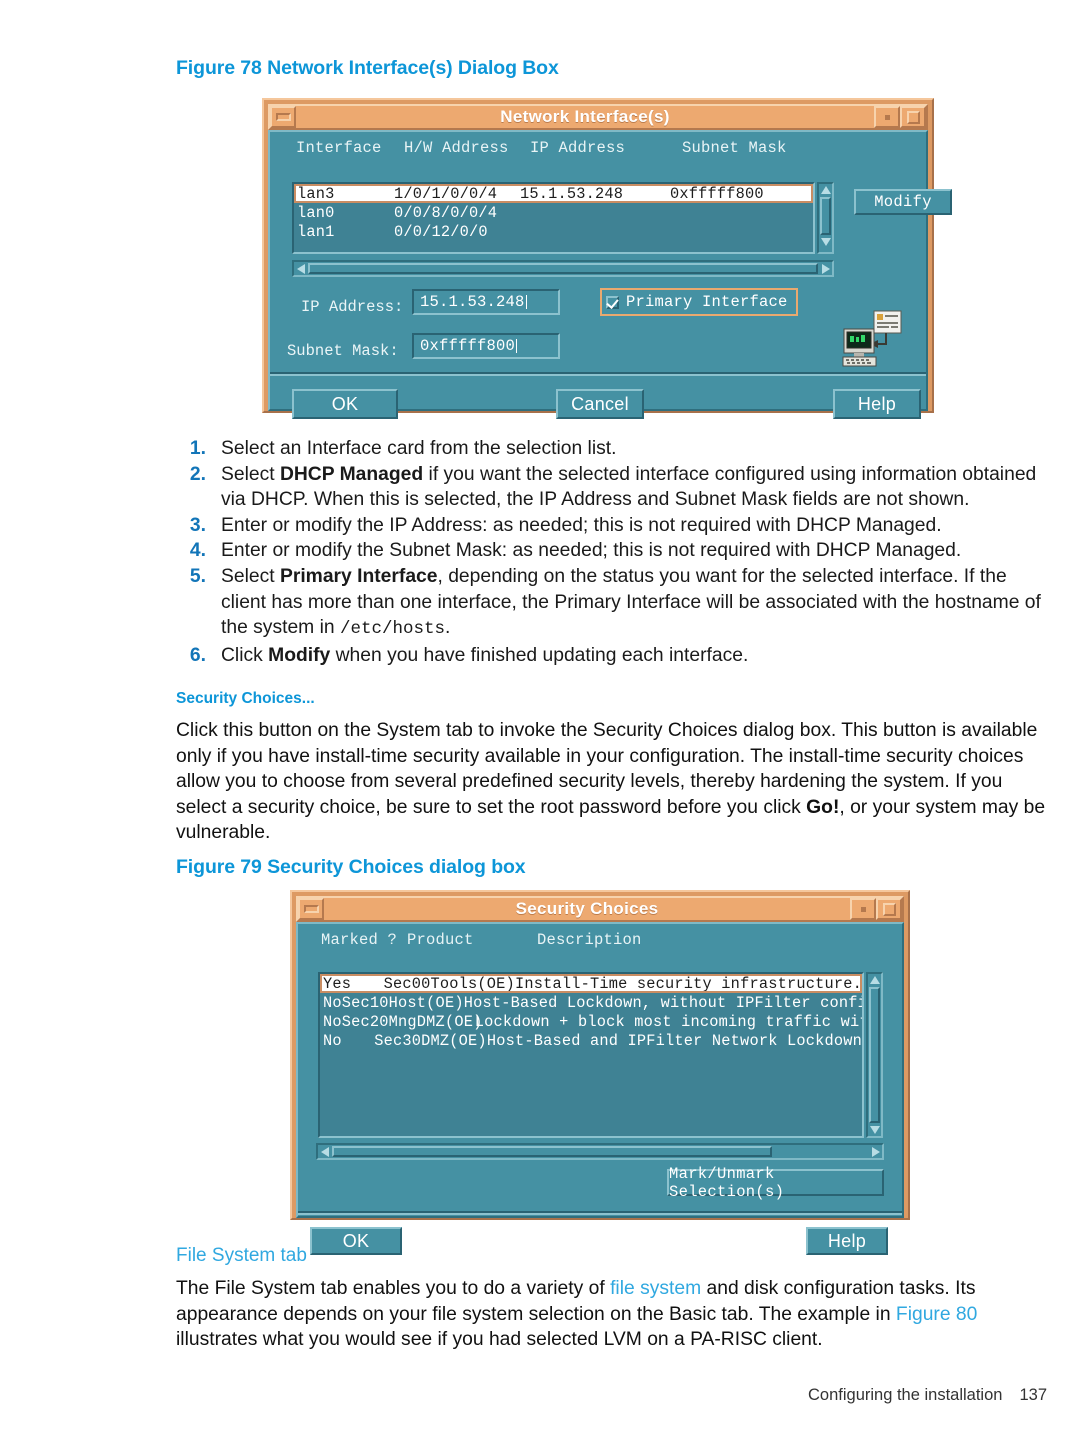 The width and height of the screenshot is (1080, 1438). Describe the element at coordinates (688, 983) in the screenshot. I see `cell-description: Install-Time security infrastructure.` at that location.